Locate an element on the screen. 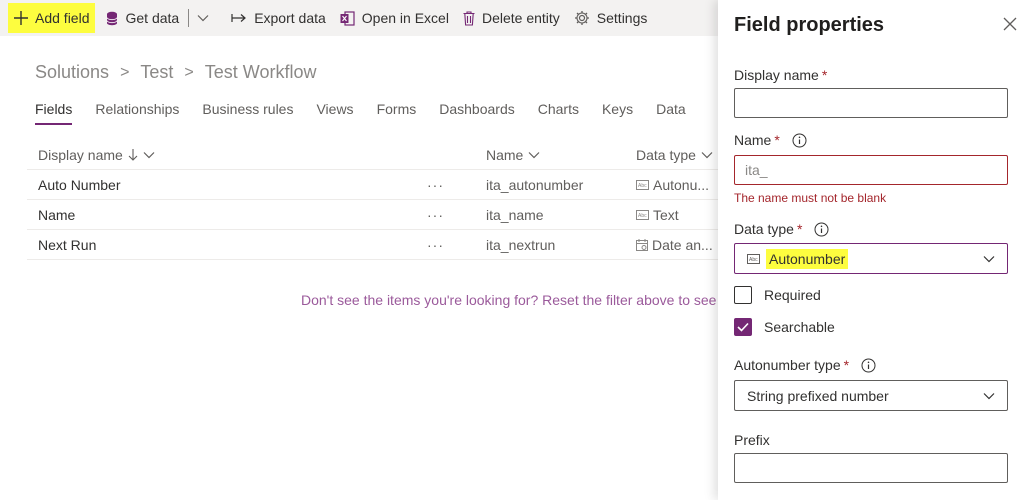 Image resolution: width=1024 pixels, height=500 pixels. column-header-label: Display name is located at coordinates (80, 154).